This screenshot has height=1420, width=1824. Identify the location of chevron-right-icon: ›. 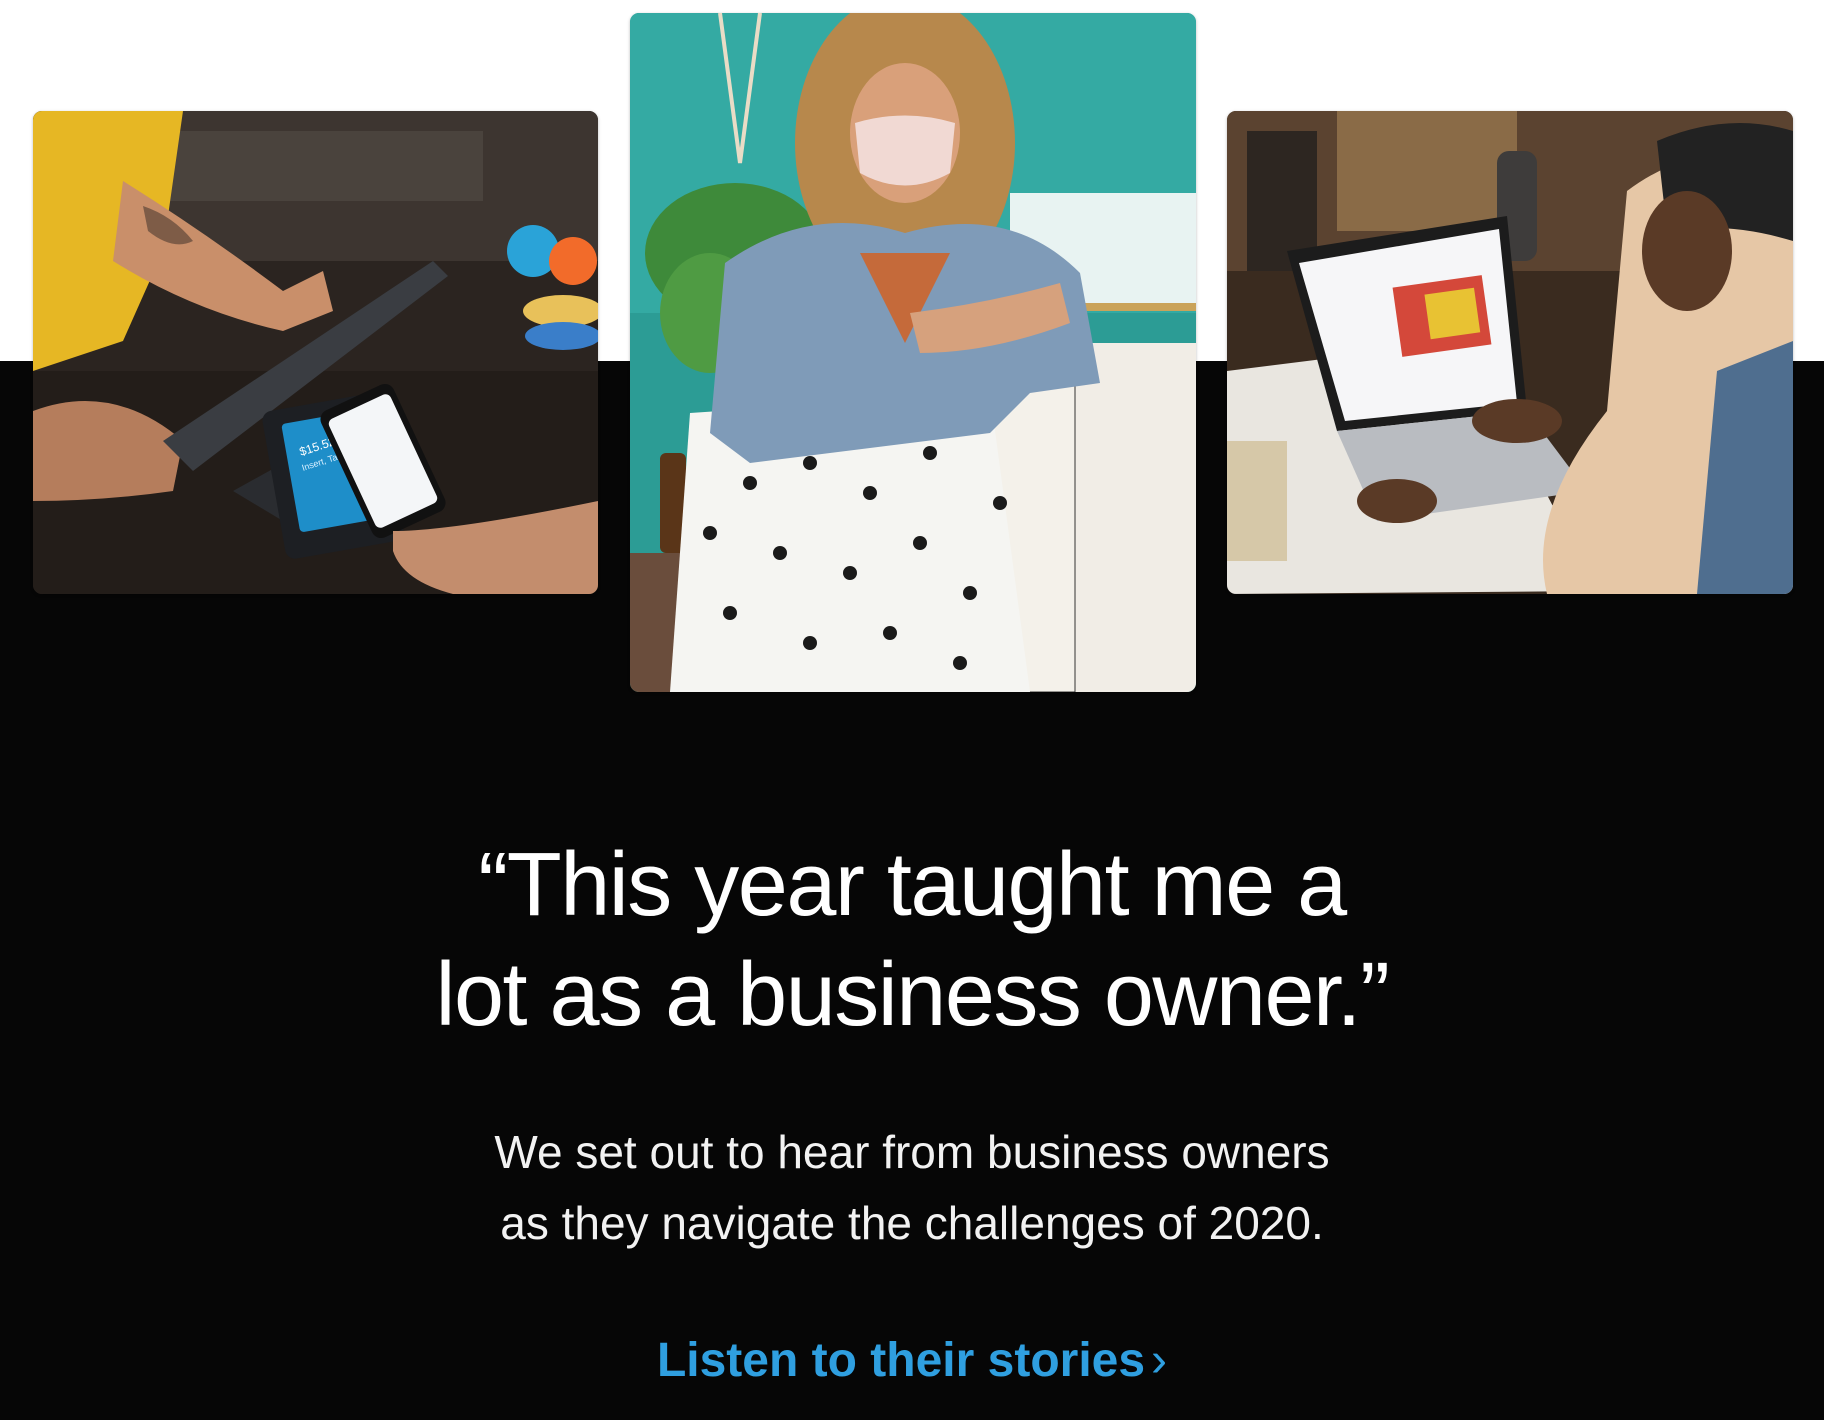
(1159, 1360).